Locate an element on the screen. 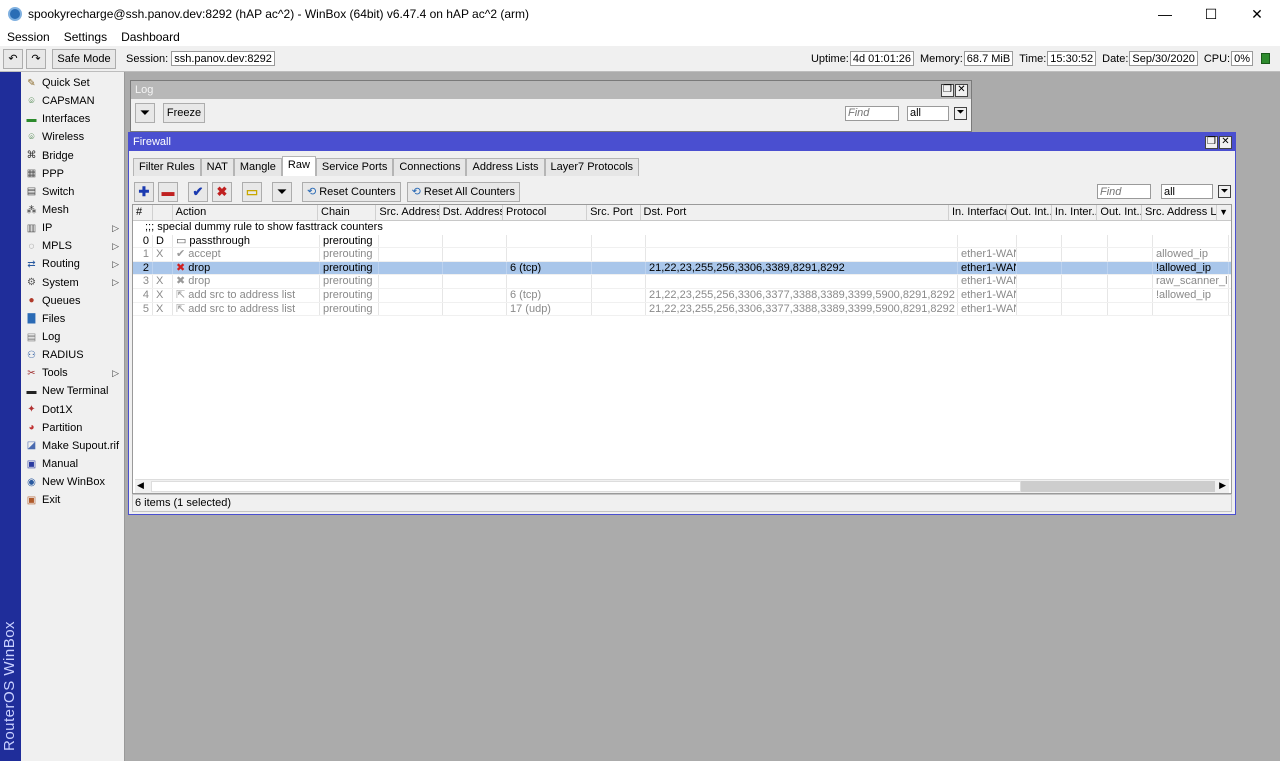 This screenshot has width=1280, height=761. column-header: # is located at coordinates (143, 212).